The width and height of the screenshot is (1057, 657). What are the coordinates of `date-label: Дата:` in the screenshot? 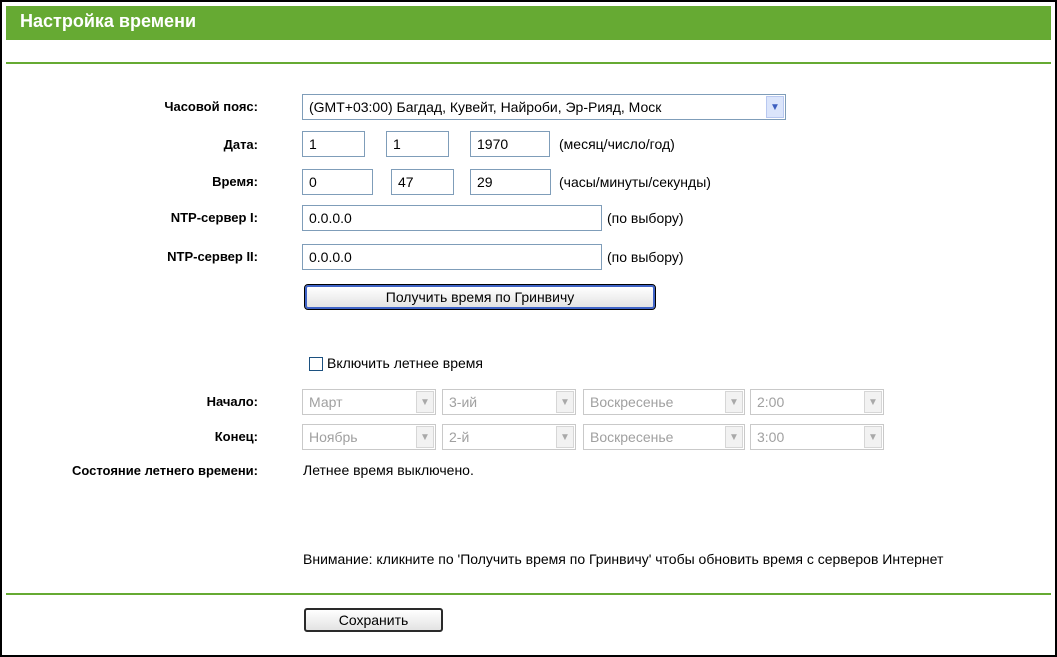 It's located at (240, 144).